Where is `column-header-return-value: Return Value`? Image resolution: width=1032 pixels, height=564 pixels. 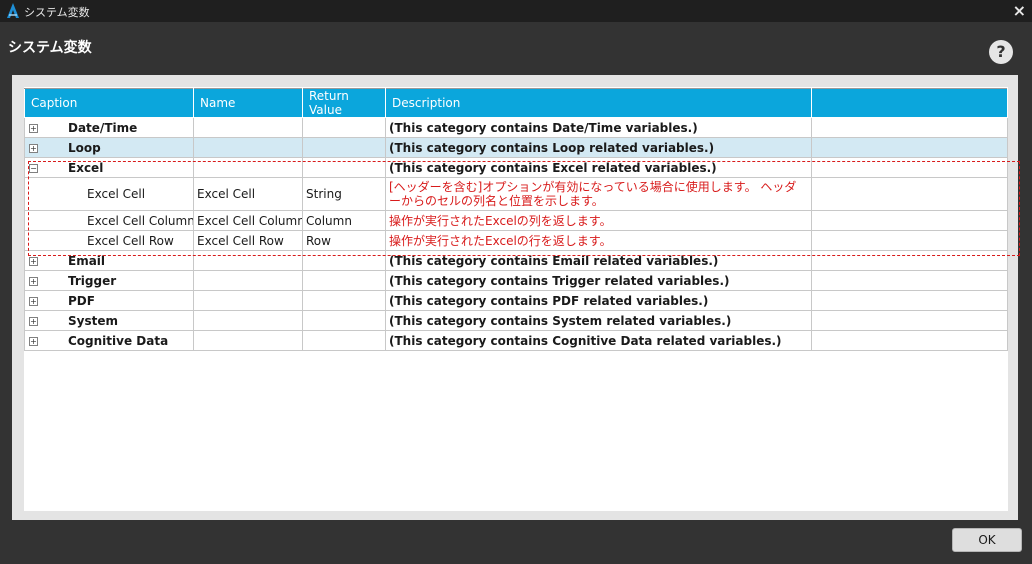
column-header-return-value: Return Value is located at coordinates (344, 103).